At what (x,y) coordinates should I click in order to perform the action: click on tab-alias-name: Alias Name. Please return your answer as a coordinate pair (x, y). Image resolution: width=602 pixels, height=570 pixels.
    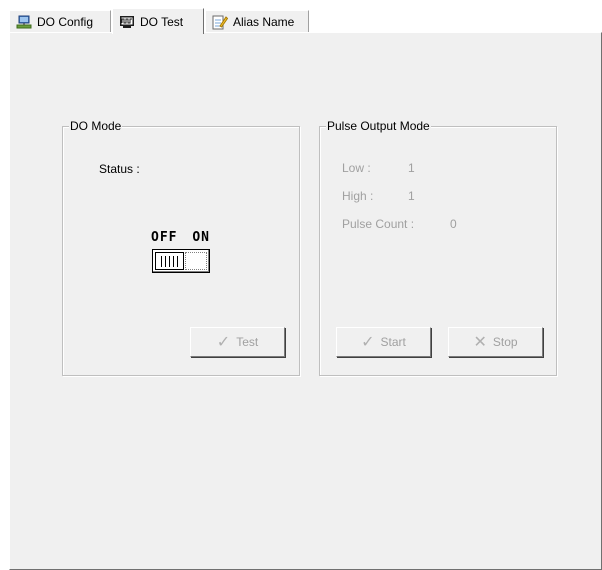
    Looking at the image, I should click on (257, 21).